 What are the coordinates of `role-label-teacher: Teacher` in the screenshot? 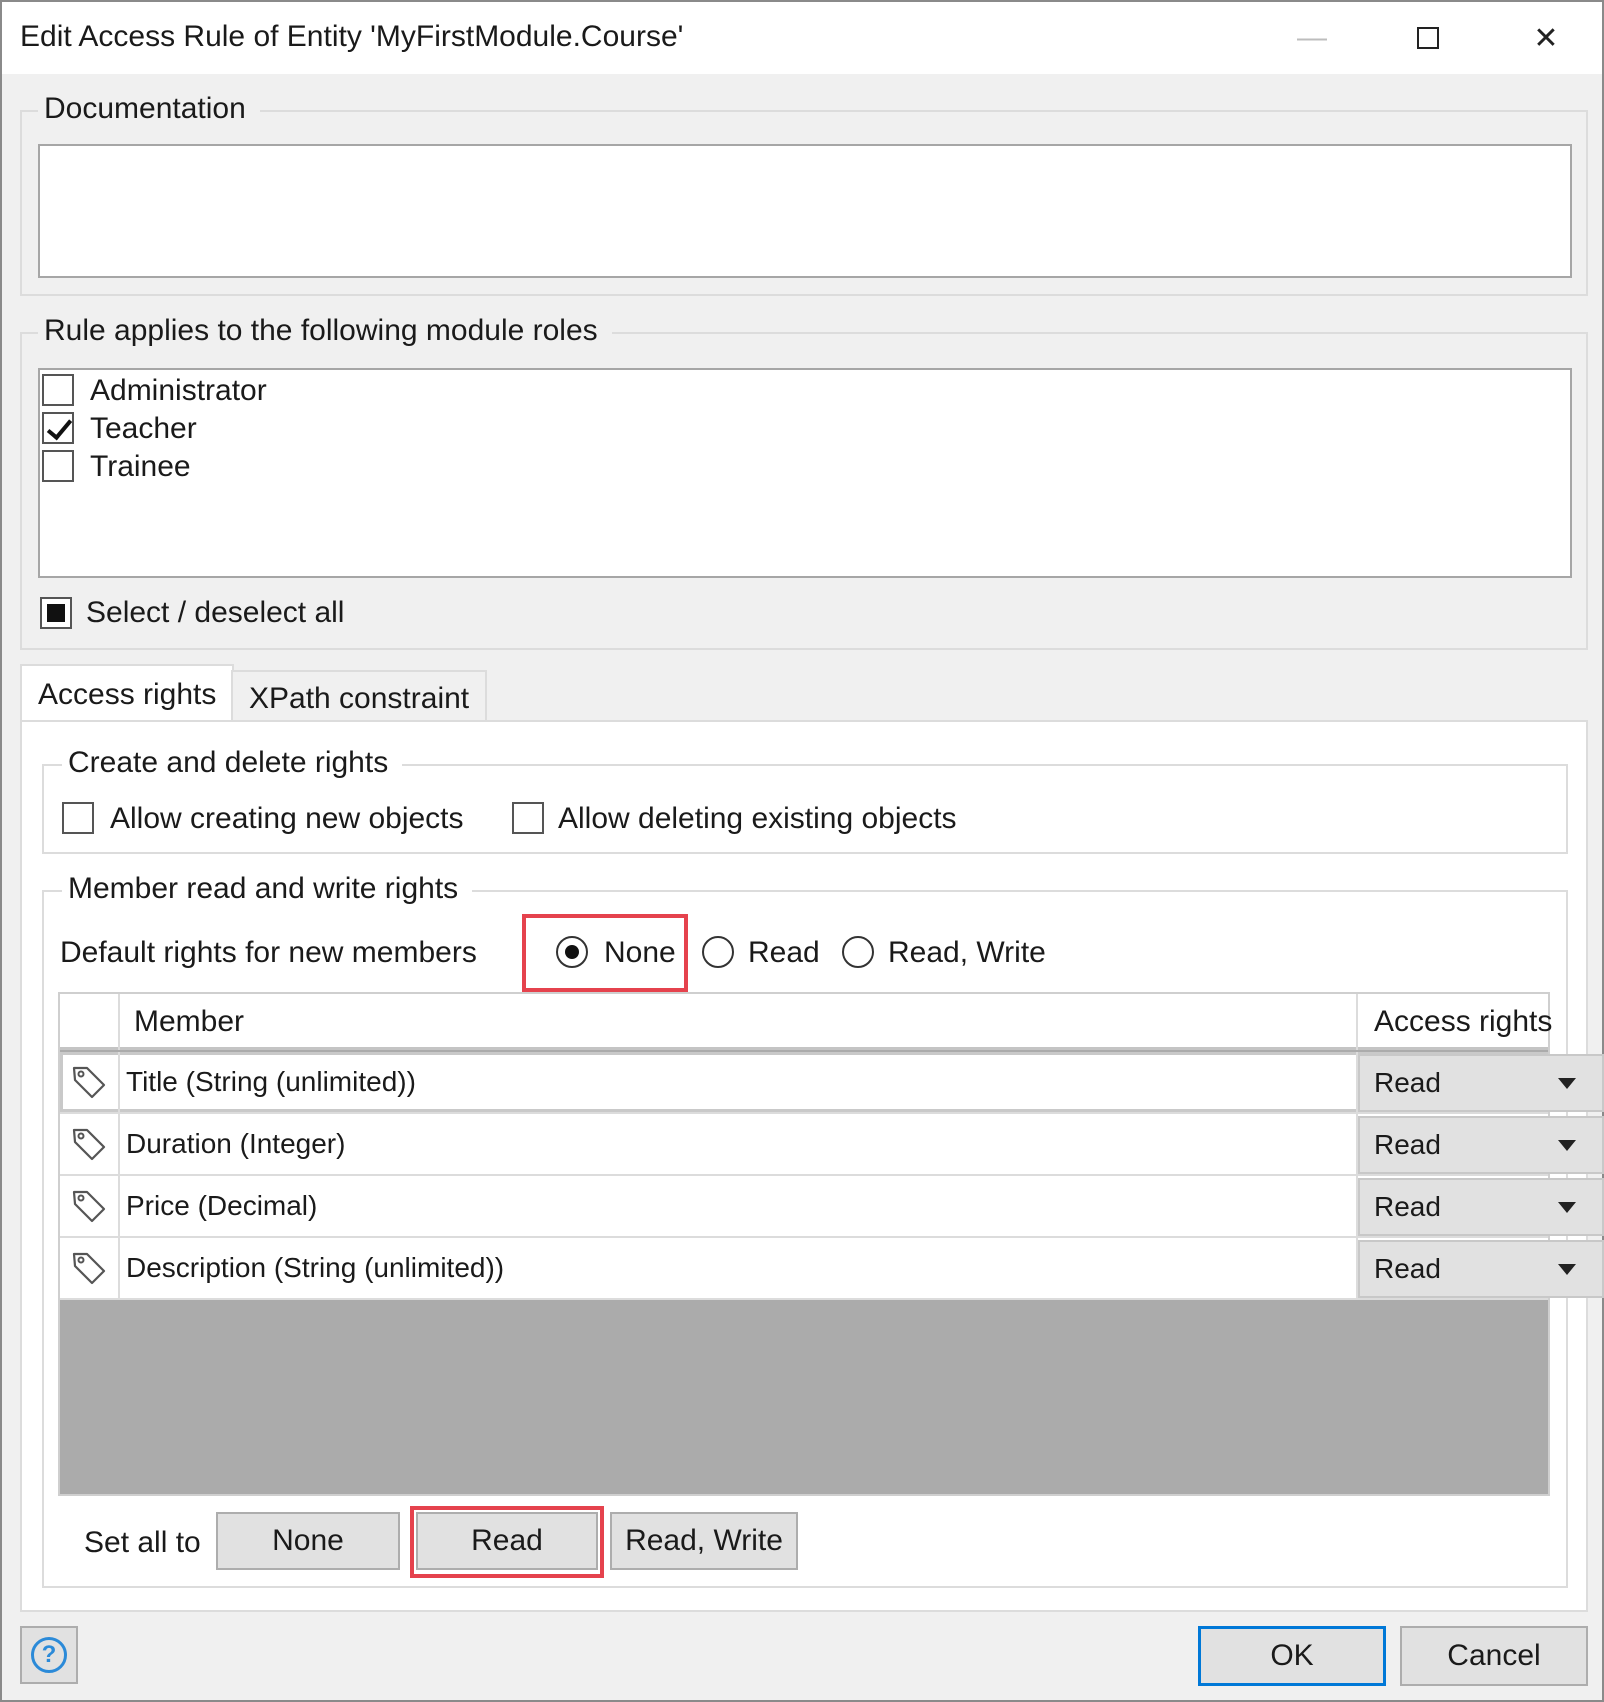 It's located at (143, 428).